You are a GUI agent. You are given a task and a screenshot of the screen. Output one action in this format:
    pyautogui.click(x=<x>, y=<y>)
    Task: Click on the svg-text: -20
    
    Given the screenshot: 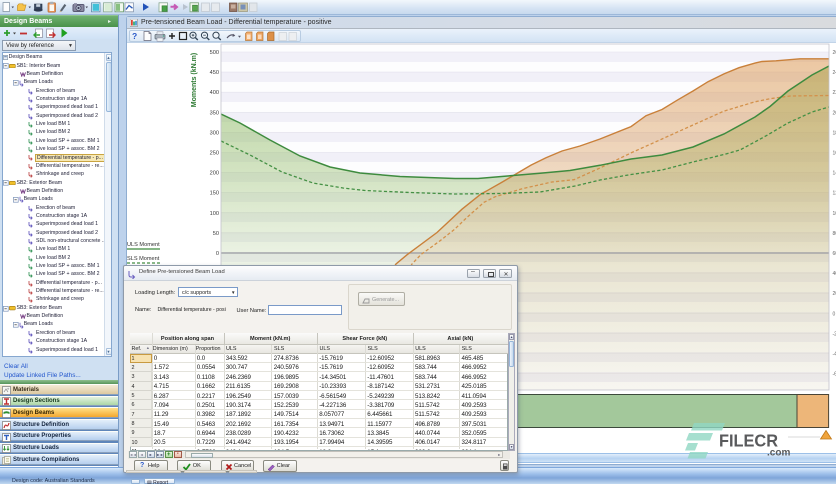 What is the action you would take?
    pyautogui.click(x=834, y=334)
    